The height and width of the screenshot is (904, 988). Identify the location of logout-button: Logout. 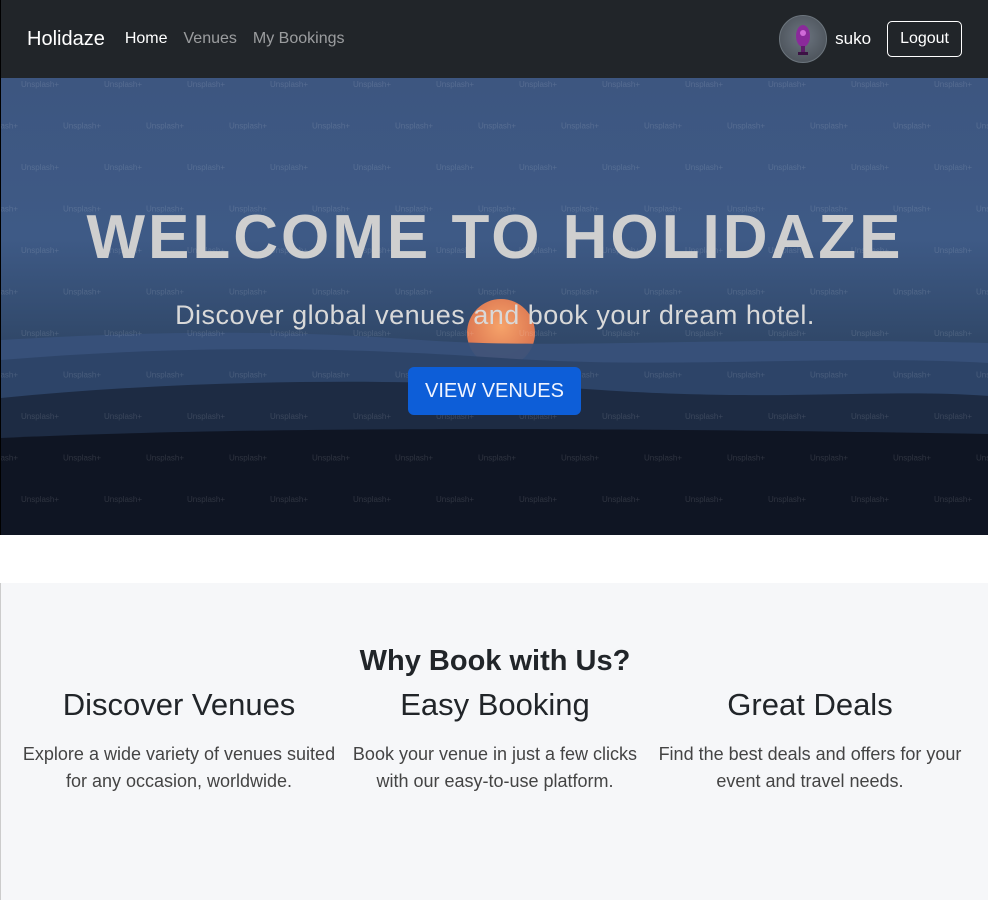
(924, 39).